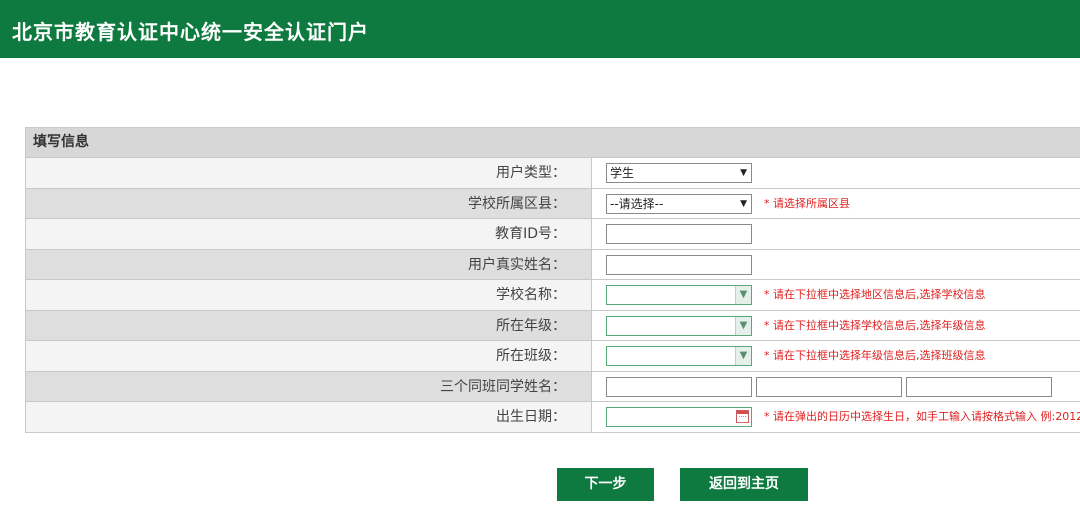  Describe the element at coordinates (875, 355) in the screenshot. I see `class-hint: * 请在下拉框中选择年级信息后,选择班级信息` at that location.